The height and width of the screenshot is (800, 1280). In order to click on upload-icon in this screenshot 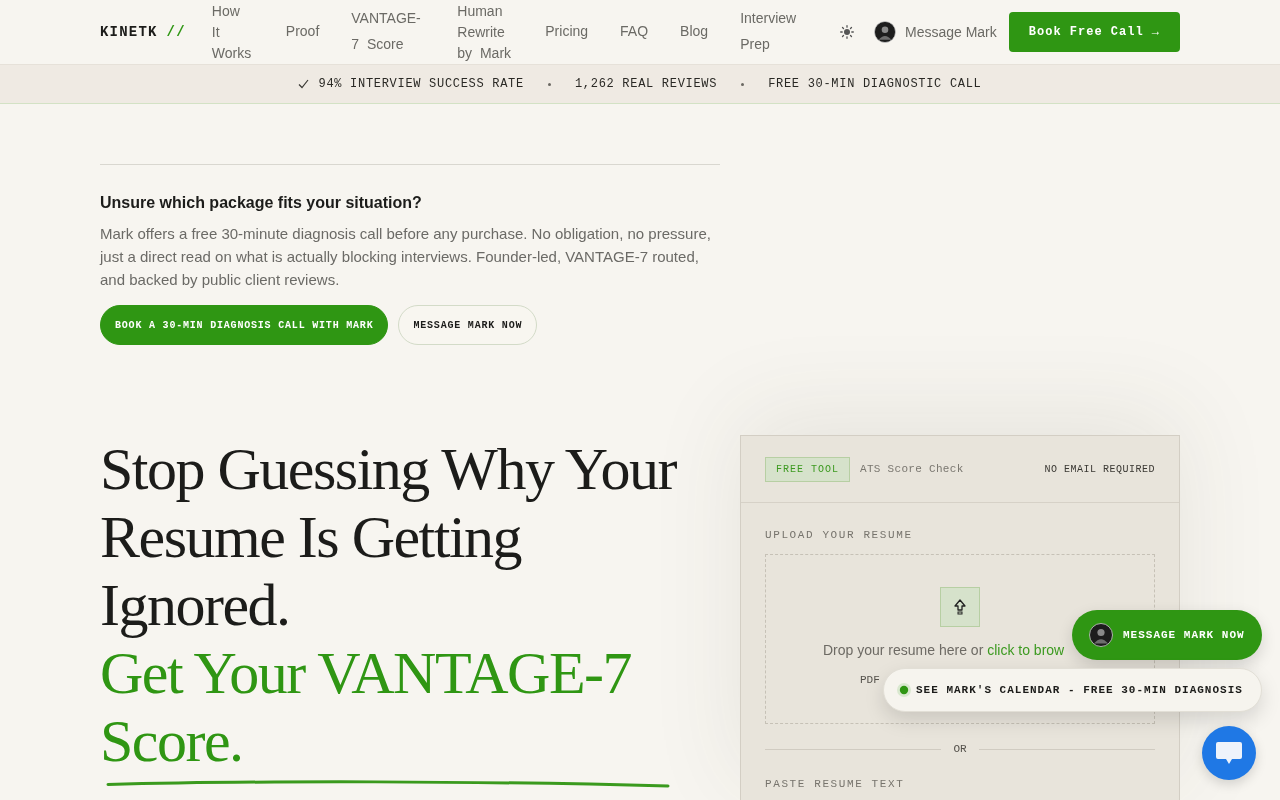, I will do `click(960, 607)`.